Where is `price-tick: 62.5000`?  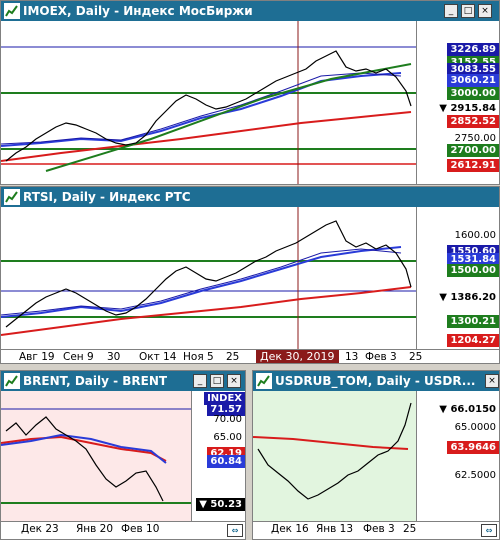
price-tick: 62.5000 is located at coordinates (475, 475).